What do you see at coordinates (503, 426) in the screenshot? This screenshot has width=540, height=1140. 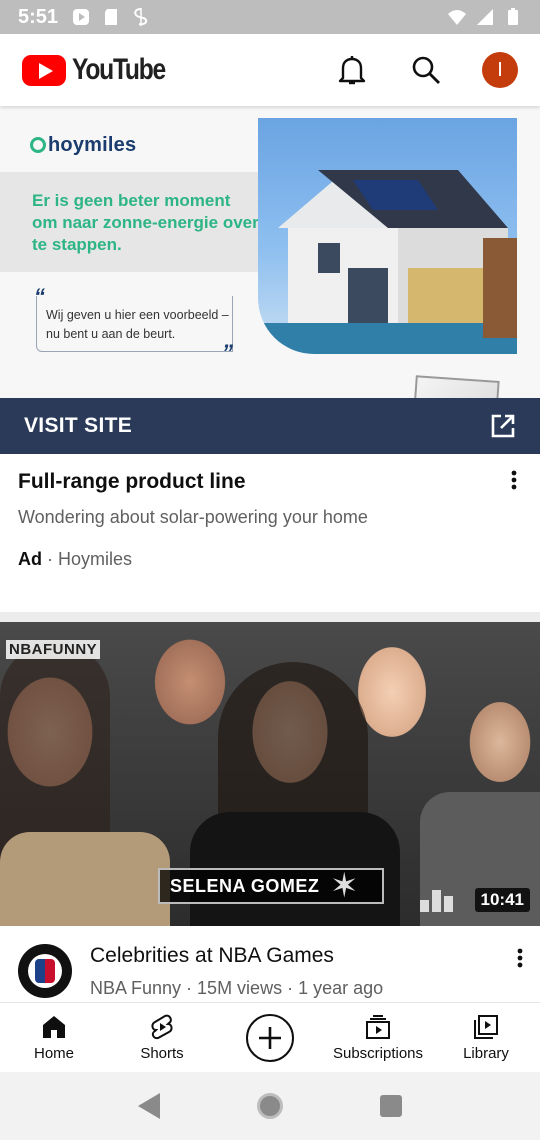 I see `external-link-icon` at bounding box center [503, 426].